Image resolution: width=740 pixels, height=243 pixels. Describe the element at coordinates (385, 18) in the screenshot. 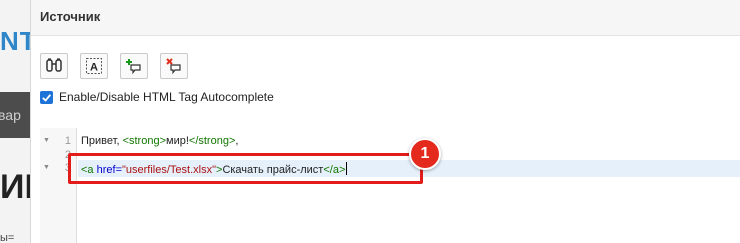

I see `dialog-title: Источник` at that location.